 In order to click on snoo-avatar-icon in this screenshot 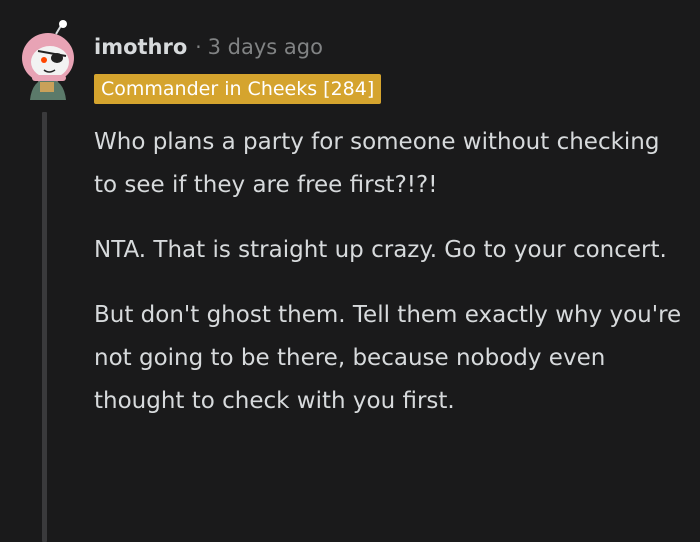, I will do `click(48, 60)`.